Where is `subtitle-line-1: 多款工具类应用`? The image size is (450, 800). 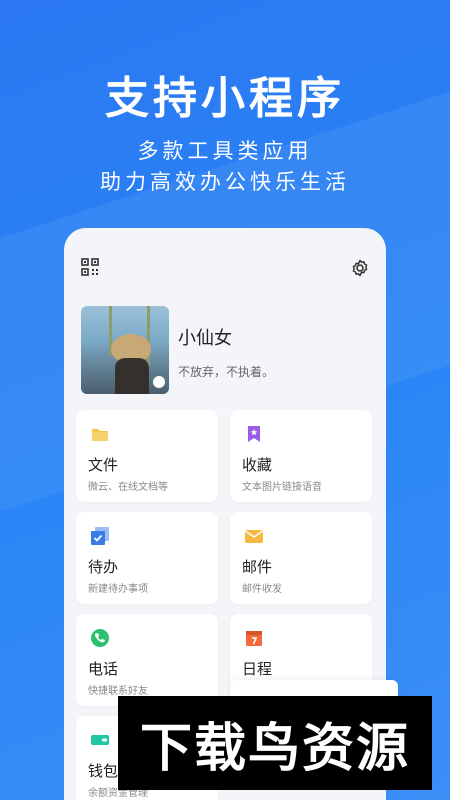
subtitle-line-1: 多款工具类应用 is located at coordinates (225, 151).